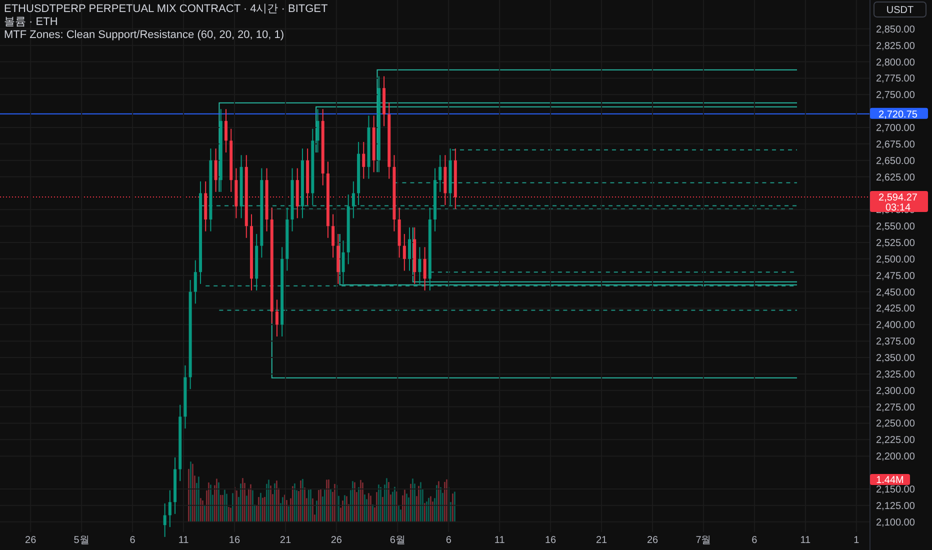  Describe the element at coordinates (895, 408) in the screenshot. I see `price-axis-label: 2,275.00` at that location.